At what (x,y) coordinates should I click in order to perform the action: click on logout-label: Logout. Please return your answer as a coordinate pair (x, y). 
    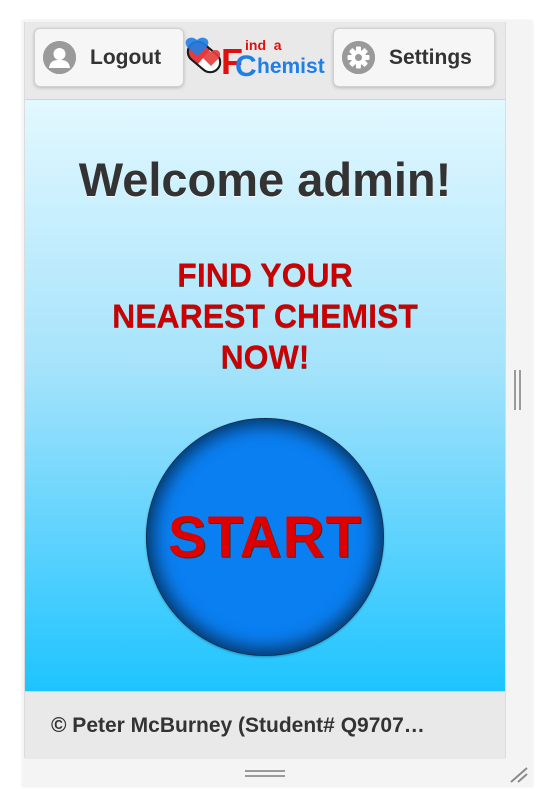
    Looking at the image, I should click on (126, 57).